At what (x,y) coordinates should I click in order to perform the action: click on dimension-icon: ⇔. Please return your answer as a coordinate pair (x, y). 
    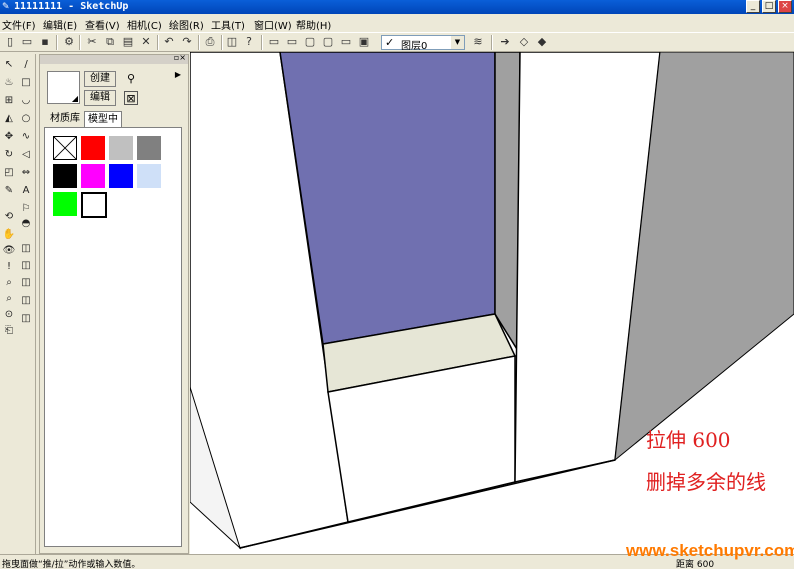
    Looking at the image, I should click on (26, 173).